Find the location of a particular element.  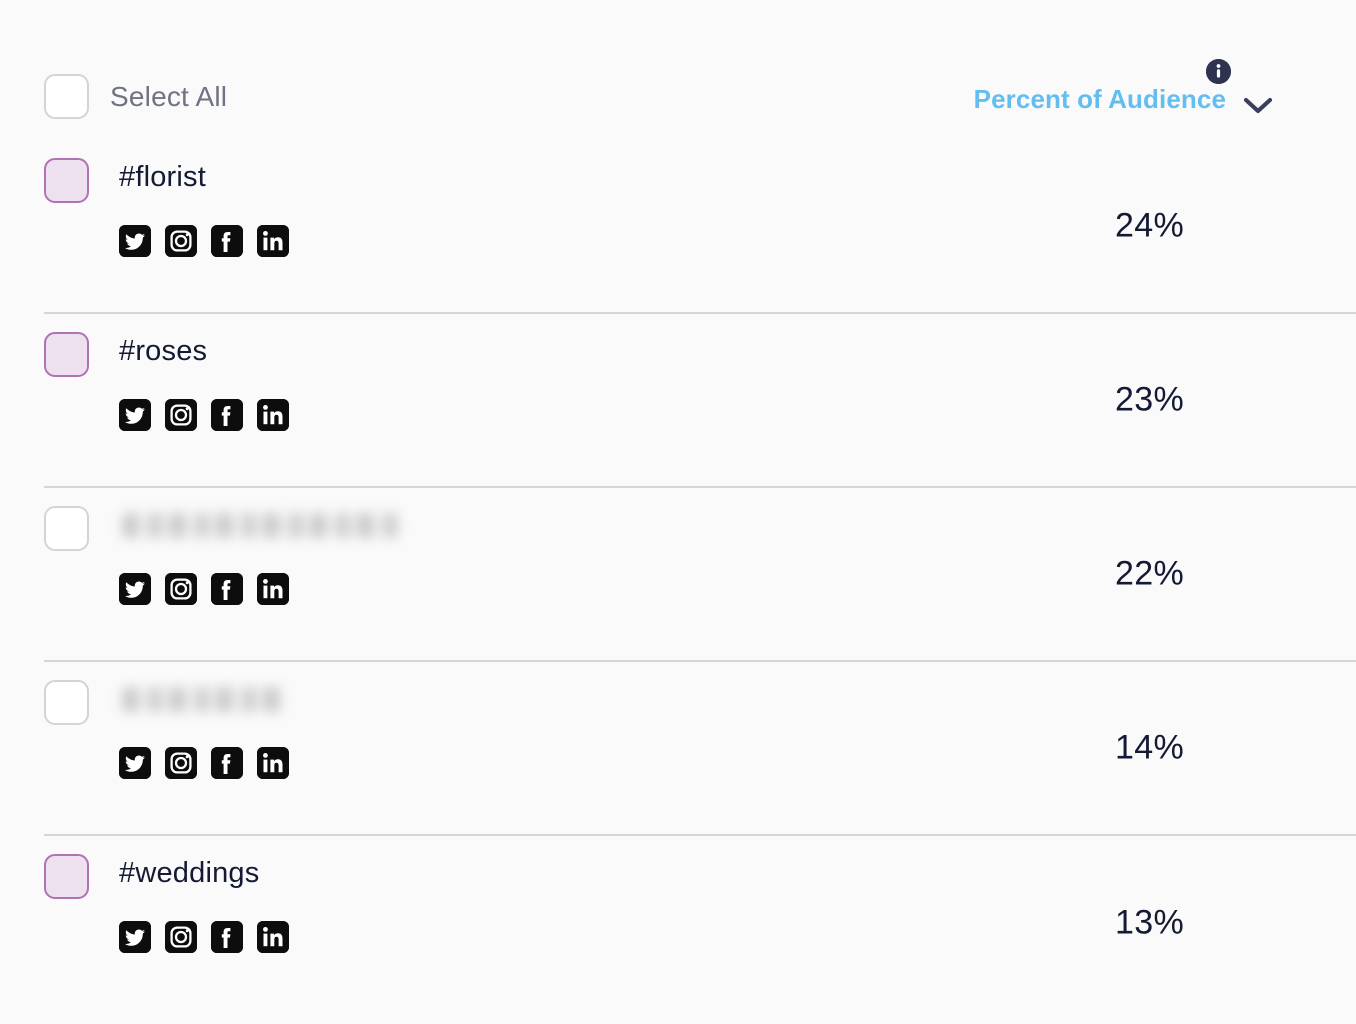

tag-block: #roses is located at coordinates (204, 381).